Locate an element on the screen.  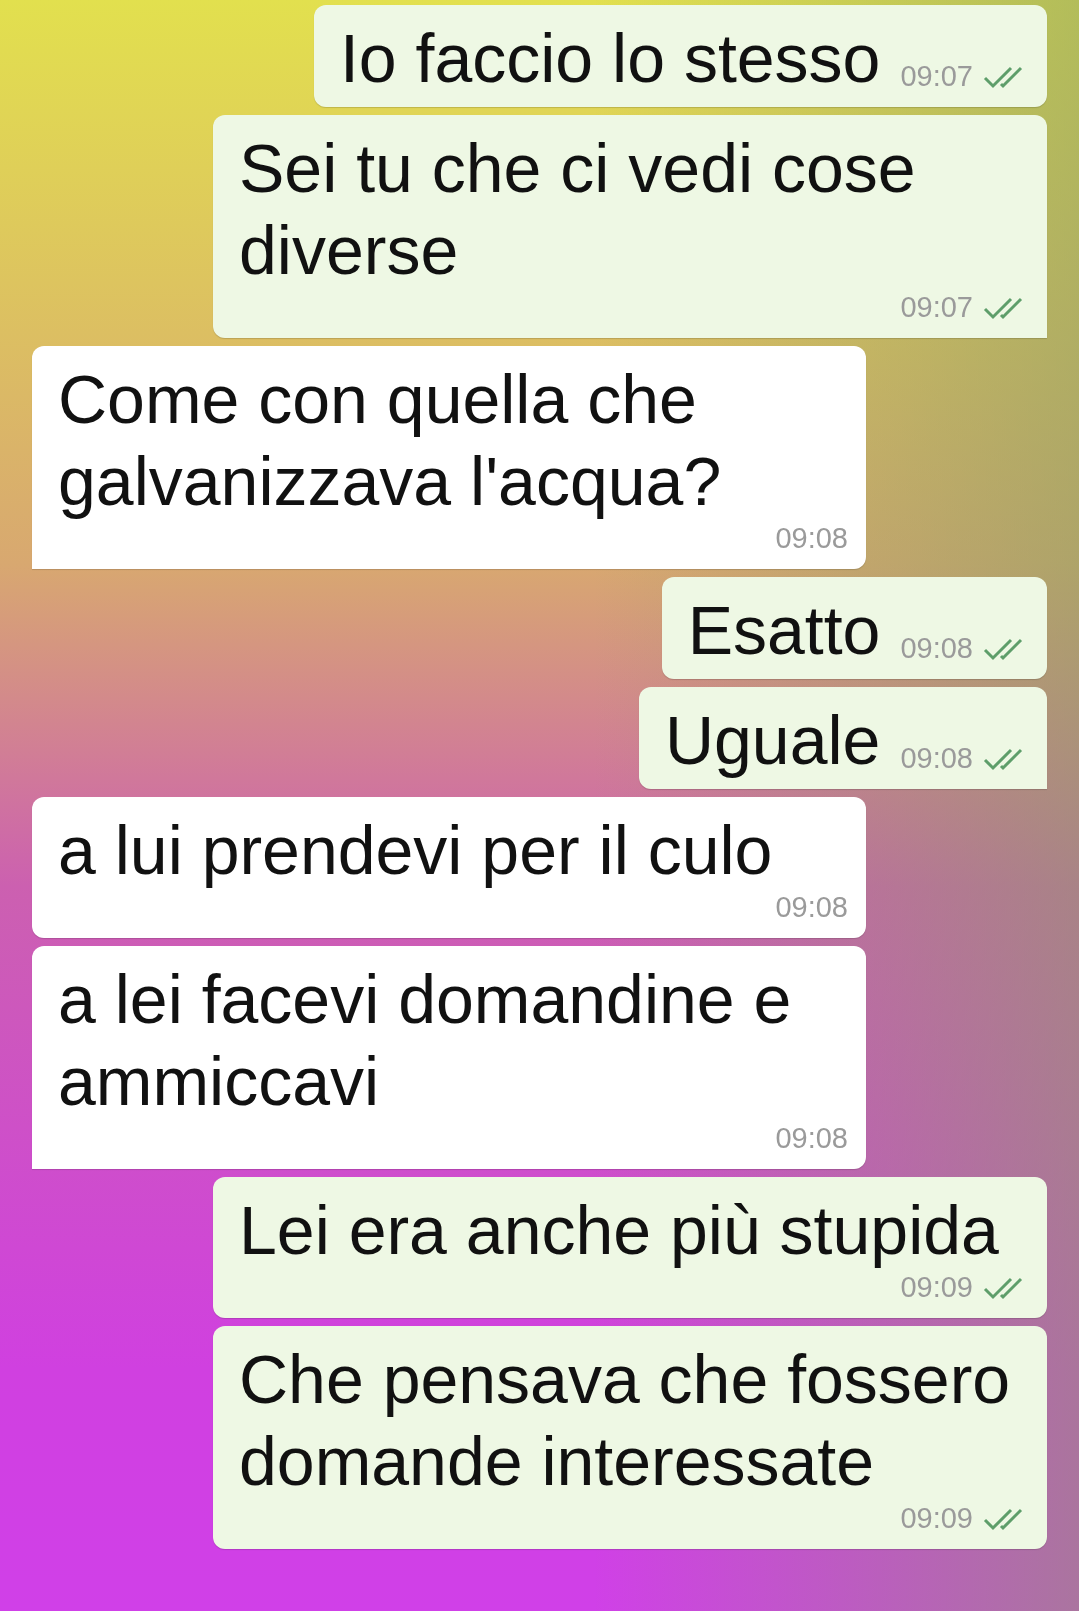
message-text: Che pensava che fossero domande interessate is located at coordinates (625, 1420).